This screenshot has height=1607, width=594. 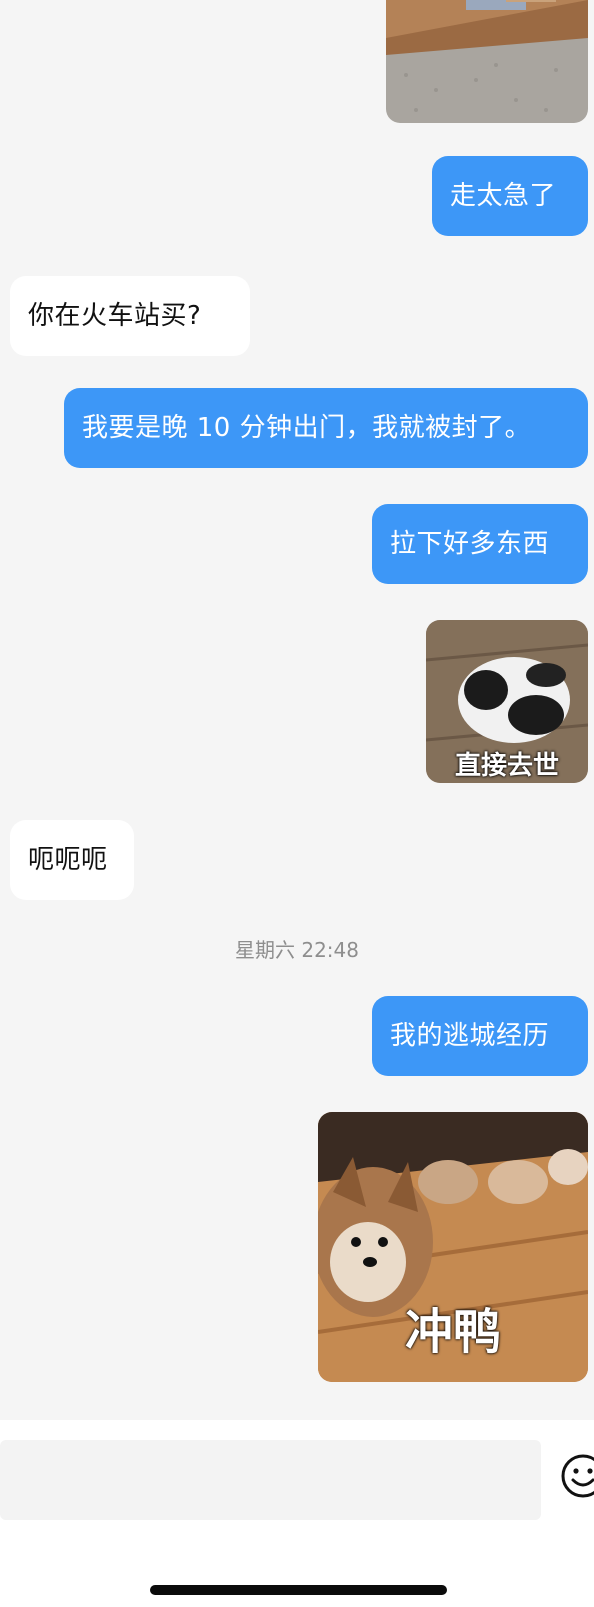 What do you see at coordinates (452, 1332) in the screenshot?
I see `sticker-caption: 冲鸭` at bounding box center [452, 1332].